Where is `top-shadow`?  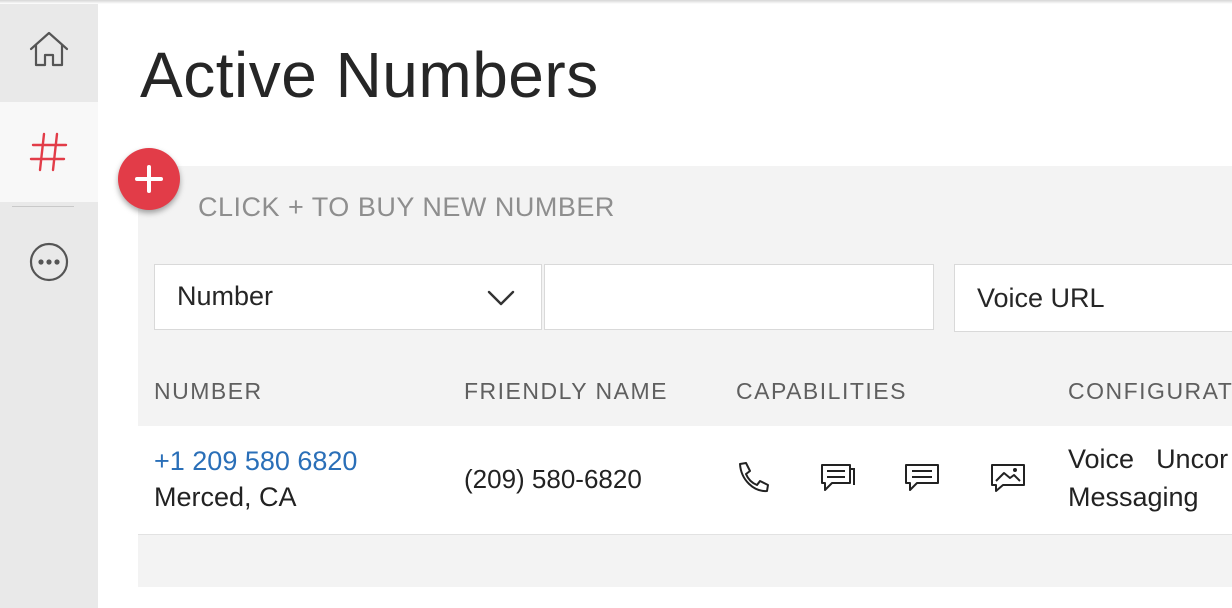 top-shadow is located at coordinates (616, 2).